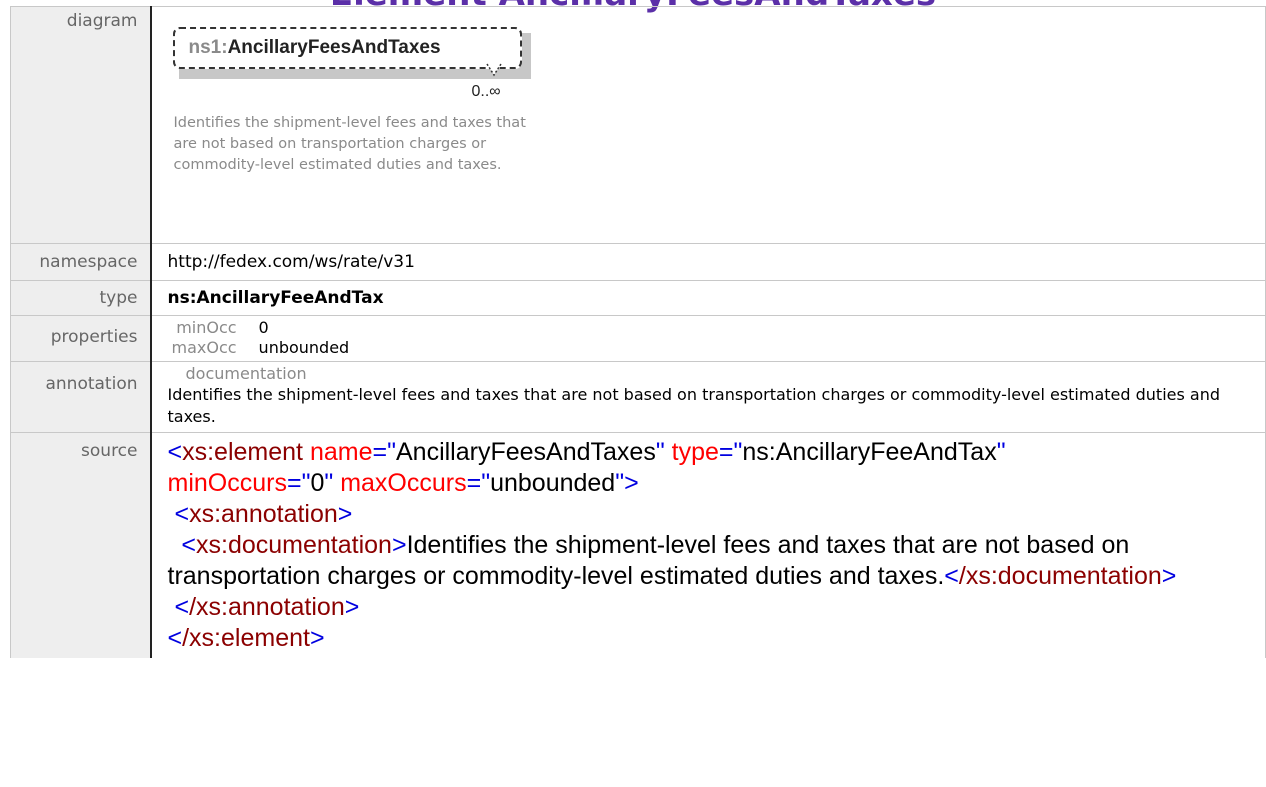 The image size is (1266, 787). What do you see at coordinates (1060, 576) in the screenshot?
I see `source-tag: /xs:documentation` at bounding box center [1060, 576].